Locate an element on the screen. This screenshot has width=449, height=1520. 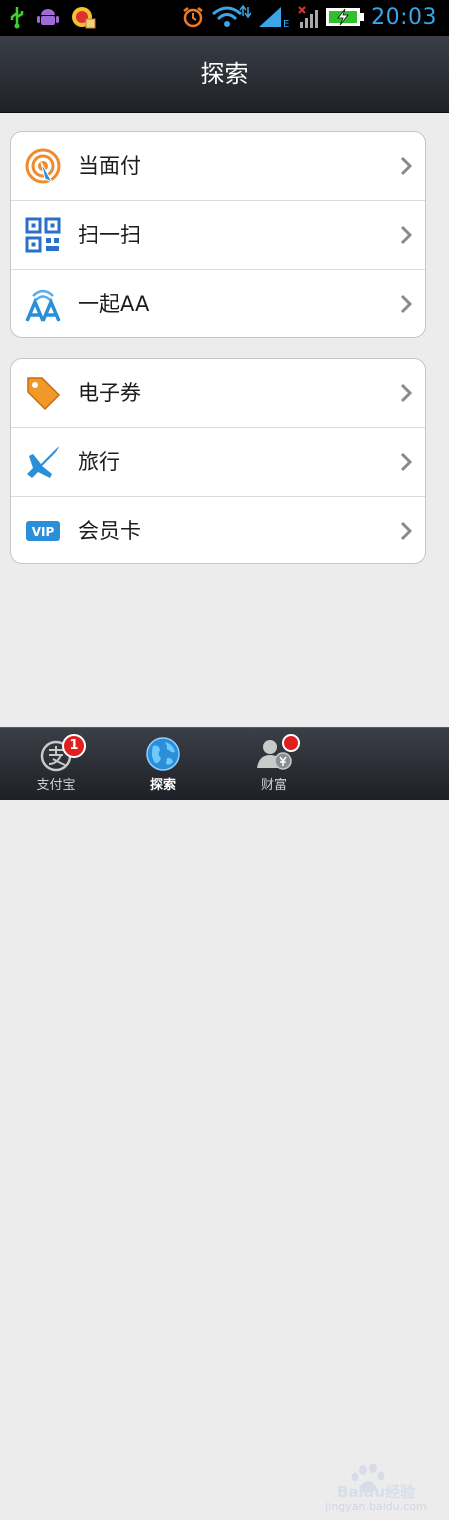
menu-item-face-pay: 当面付 is located at coordinates (218, 166).